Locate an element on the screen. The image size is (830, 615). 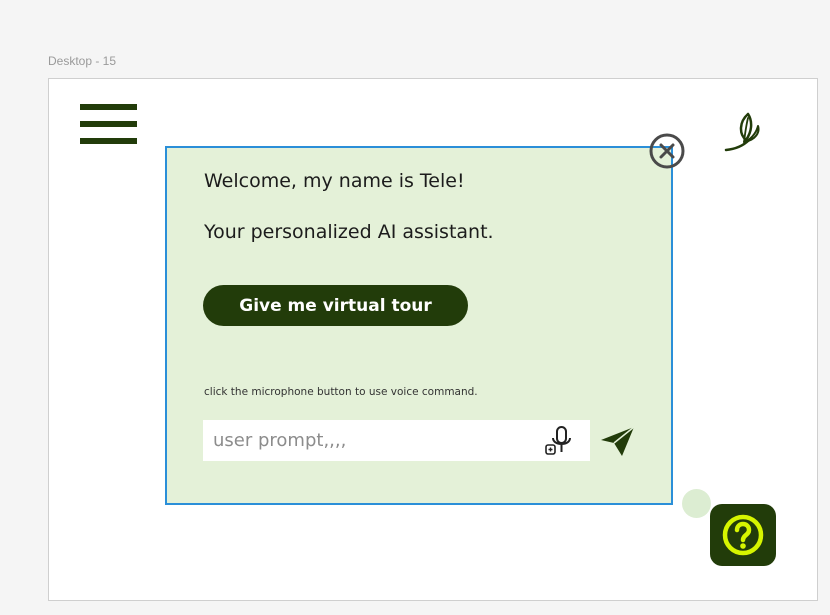
help-button is located at coordinates (743, 535).